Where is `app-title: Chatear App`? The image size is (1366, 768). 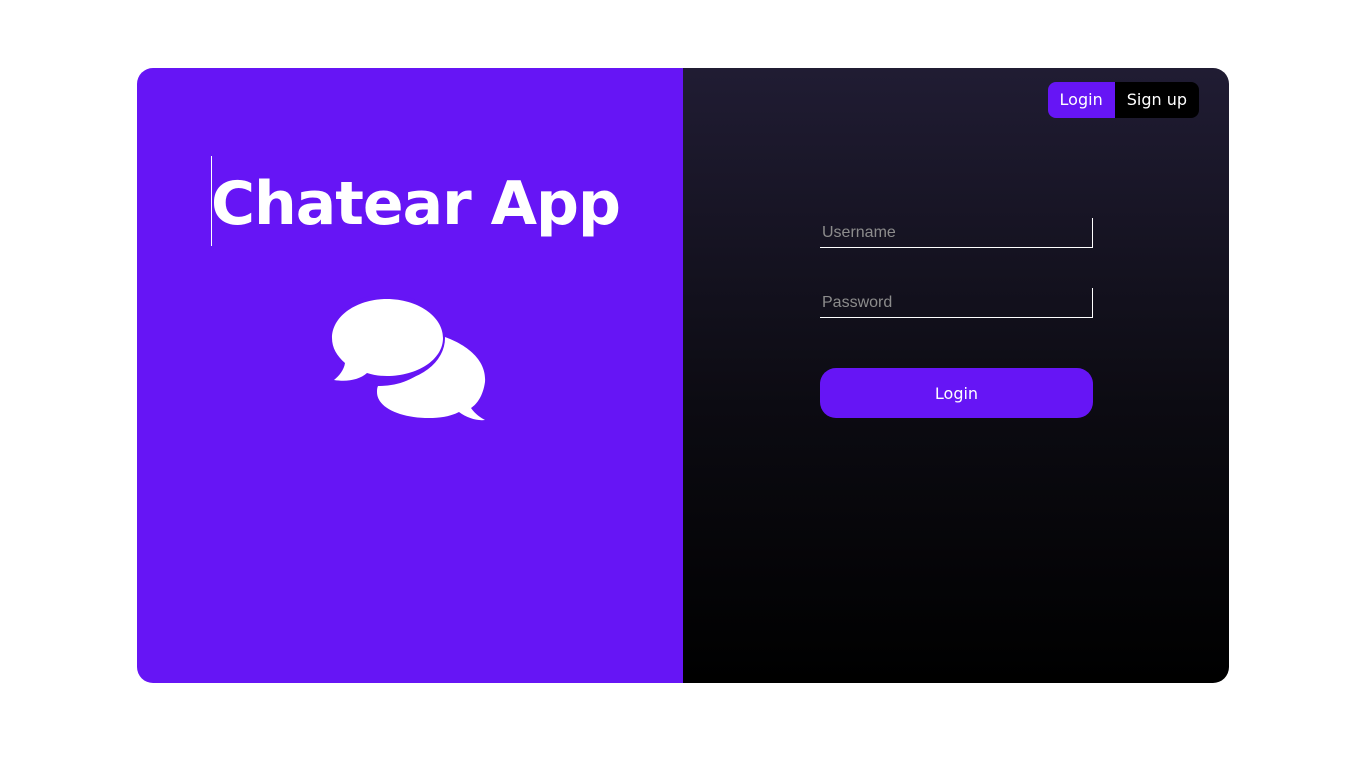 app-title: Chatear App is located at coordinates (416, 204).